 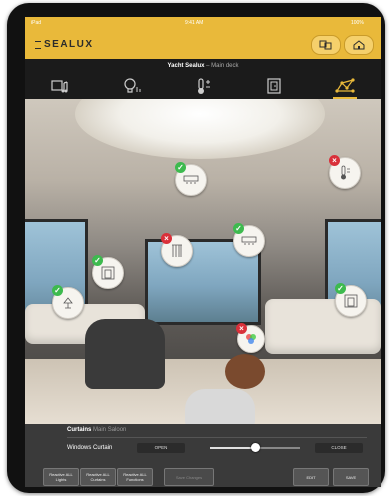 I want to click on slider-fill, so click(x=232, y=448).